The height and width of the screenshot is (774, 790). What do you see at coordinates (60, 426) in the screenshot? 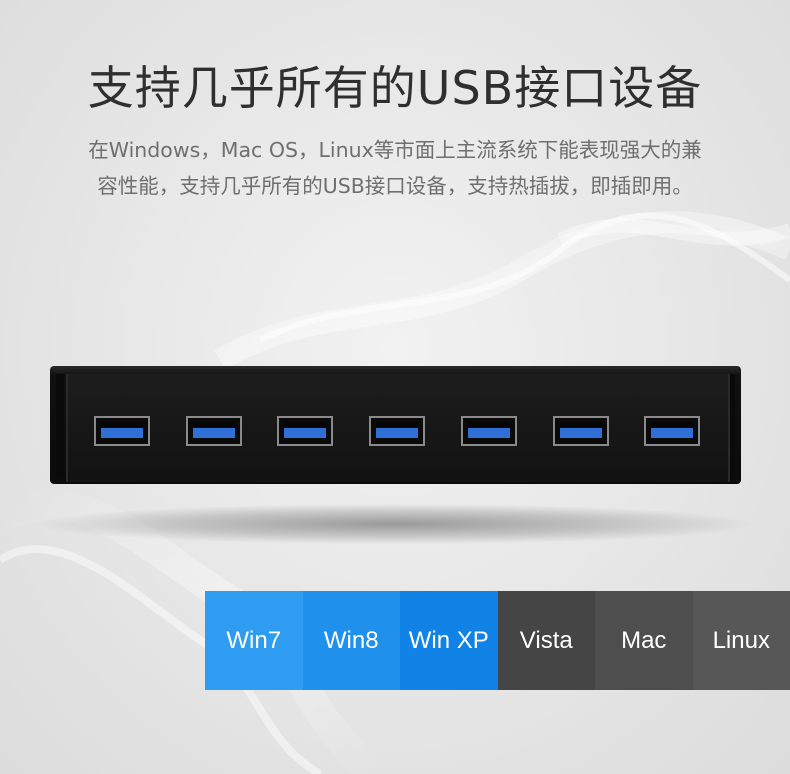
I see `hub-edge-left` at bounding box center [60, 426].